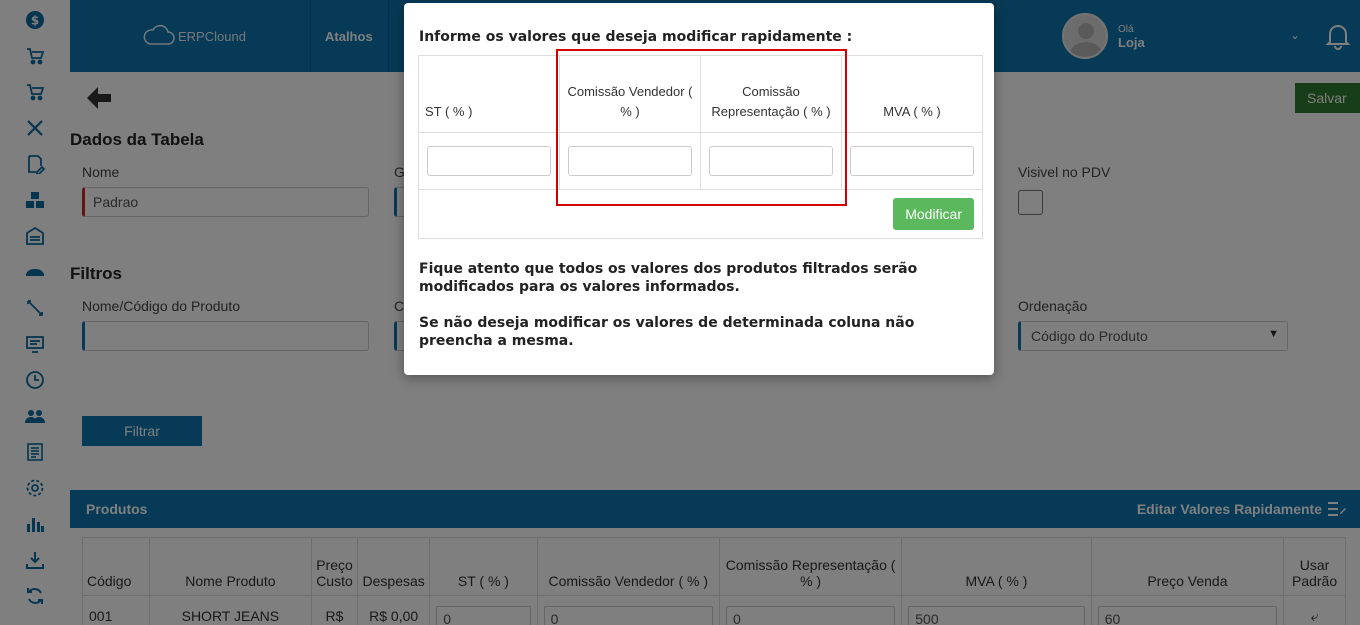 This screenshot has height=625, width=1360. I want to click on highlight-box, so click(701, 127).